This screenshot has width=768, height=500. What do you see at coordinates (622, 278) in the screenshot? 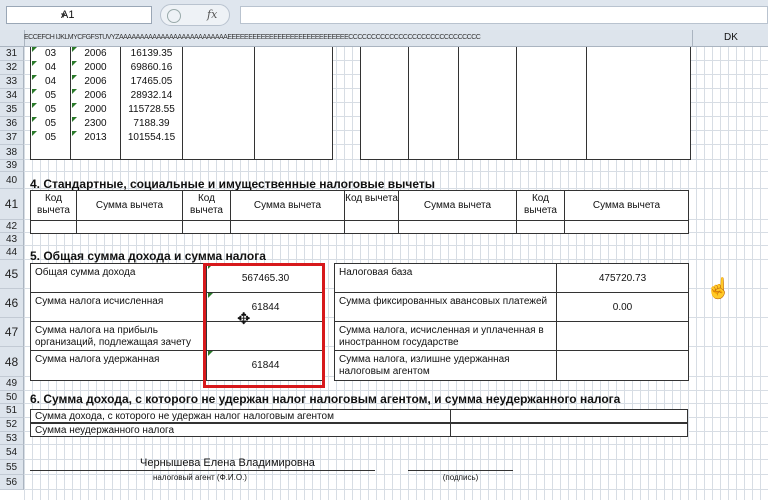
I see `section5-value2-cell: 475720.73` at bounding box center [622, 278].